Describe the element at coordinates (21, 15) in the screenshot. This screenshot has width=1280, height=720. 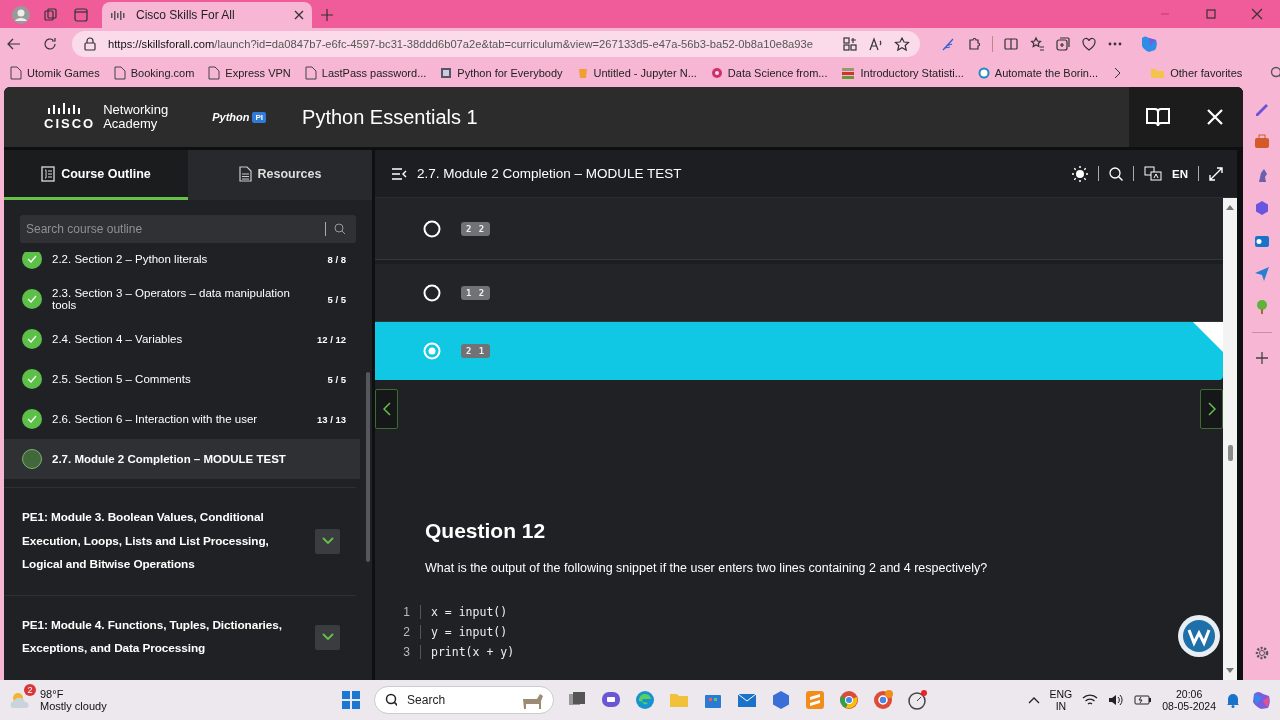
I see `profile-icon` at that location.